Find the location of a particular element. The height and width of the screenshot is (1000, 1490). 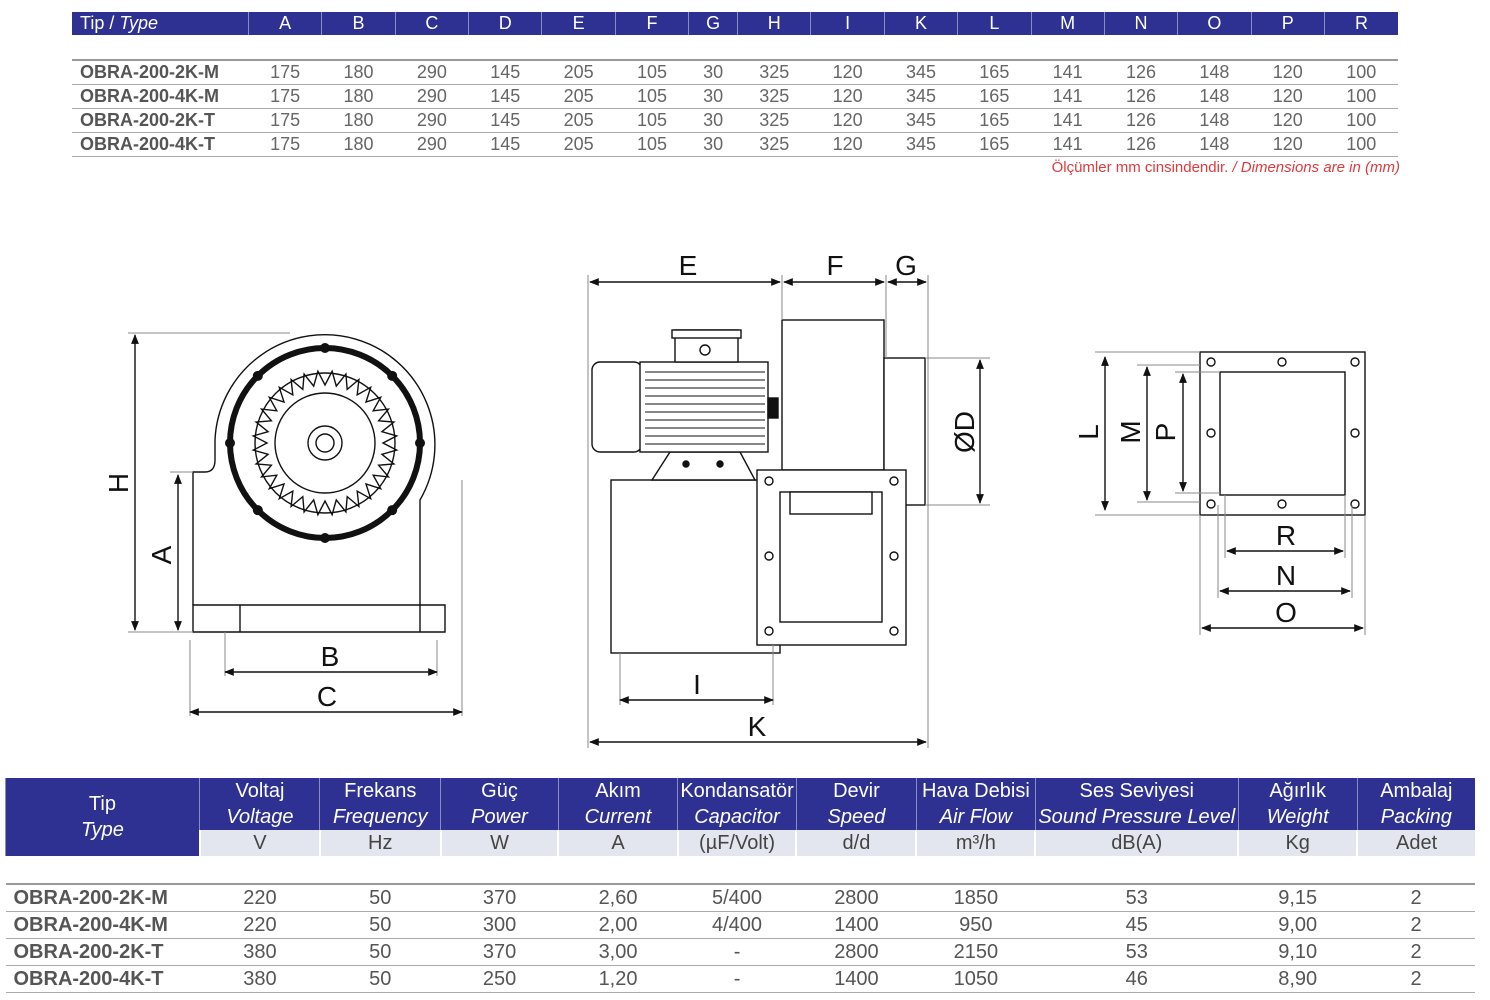

column-header-n: N is located at coordinates (1140, 23).